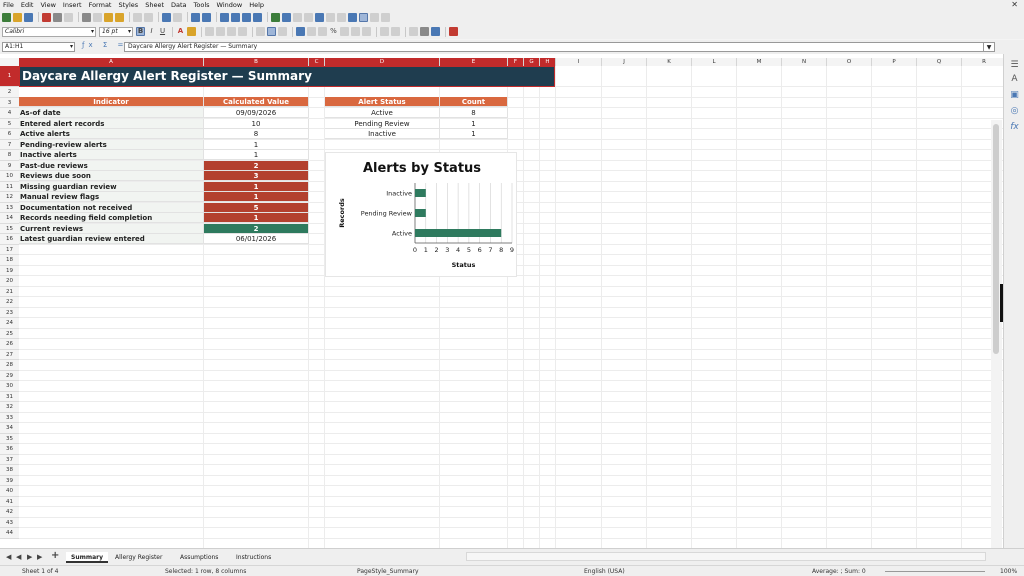 This screenshot has height=576, width=1024. What do you see at coordinates (9, 386) in the screenshot?
I see `row-header: 30` at bounding box center [9, 386].